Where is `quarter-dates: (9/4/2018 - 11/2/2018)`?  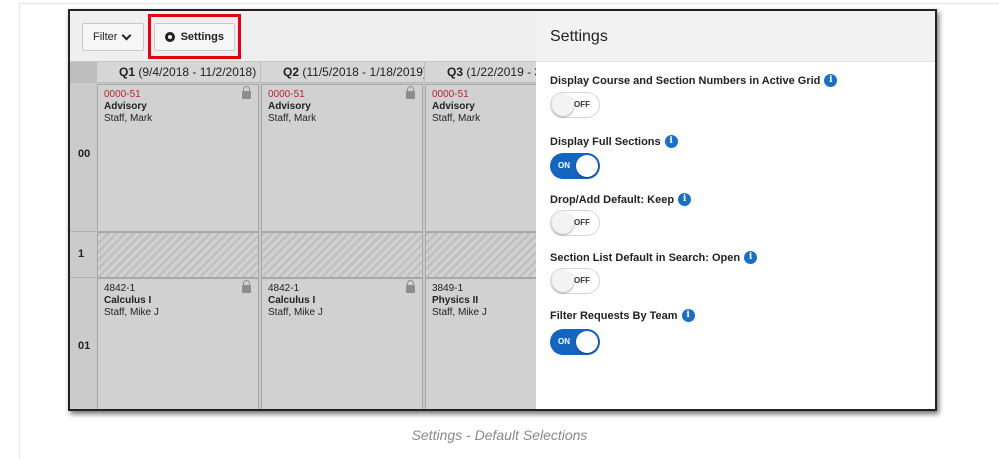
quarter-dates: (9/4/2018 - 11/2/2018) is located at coordinates (197, 72).